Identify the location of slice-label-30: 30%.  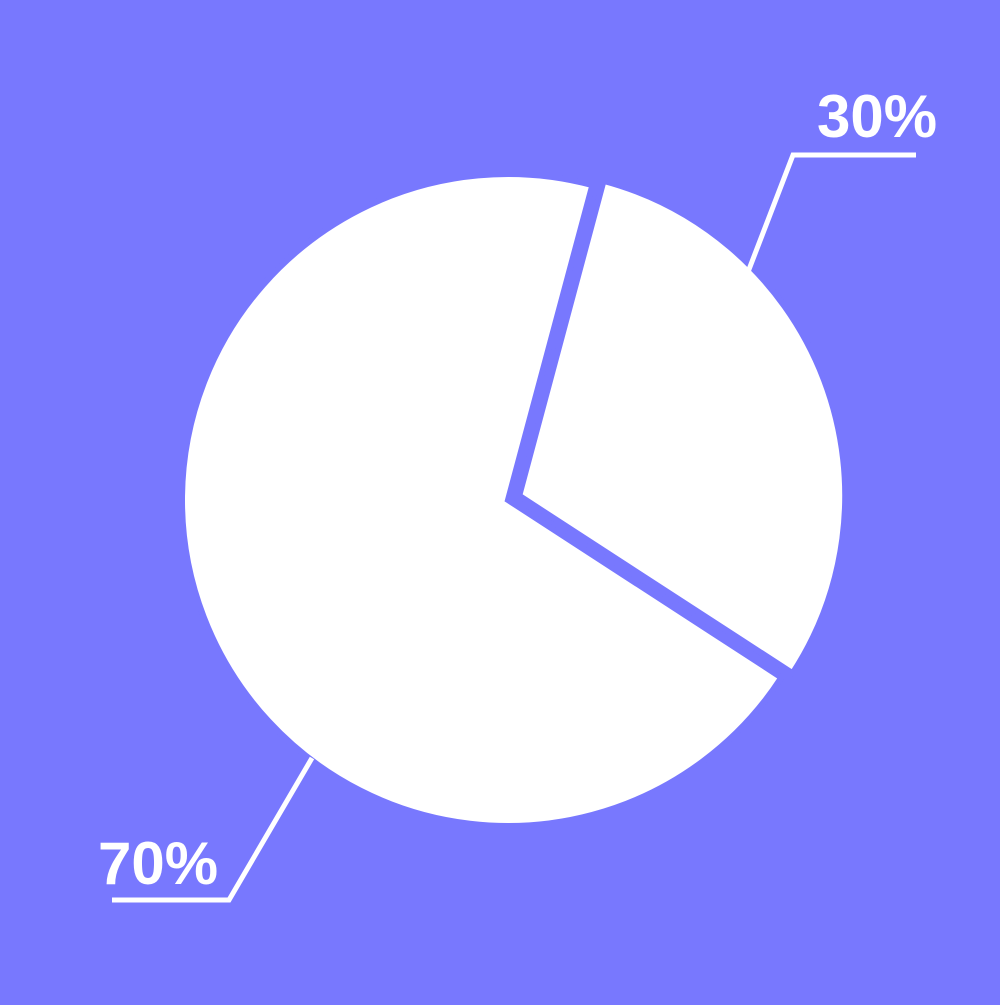
(877, 116).